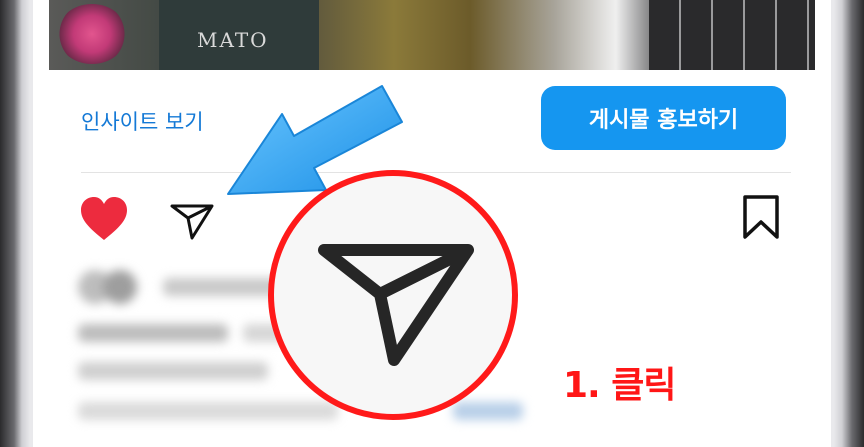 This screenshot has width=864, height=447. What do you see at coordinates (761, 217) in the screenshot?
I see `bookmark-icon` at bounding box center [761, 217].